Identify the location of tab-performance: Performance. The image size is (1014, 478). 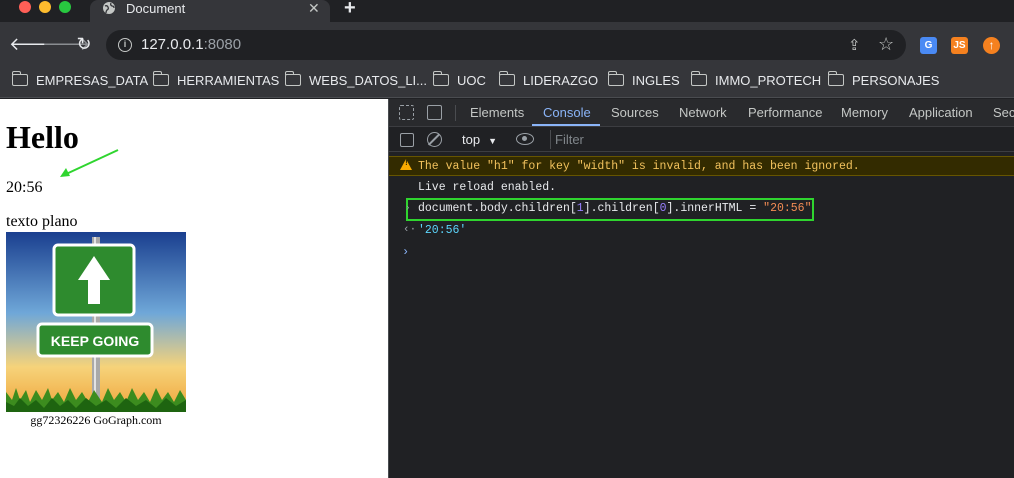
(785, 112).